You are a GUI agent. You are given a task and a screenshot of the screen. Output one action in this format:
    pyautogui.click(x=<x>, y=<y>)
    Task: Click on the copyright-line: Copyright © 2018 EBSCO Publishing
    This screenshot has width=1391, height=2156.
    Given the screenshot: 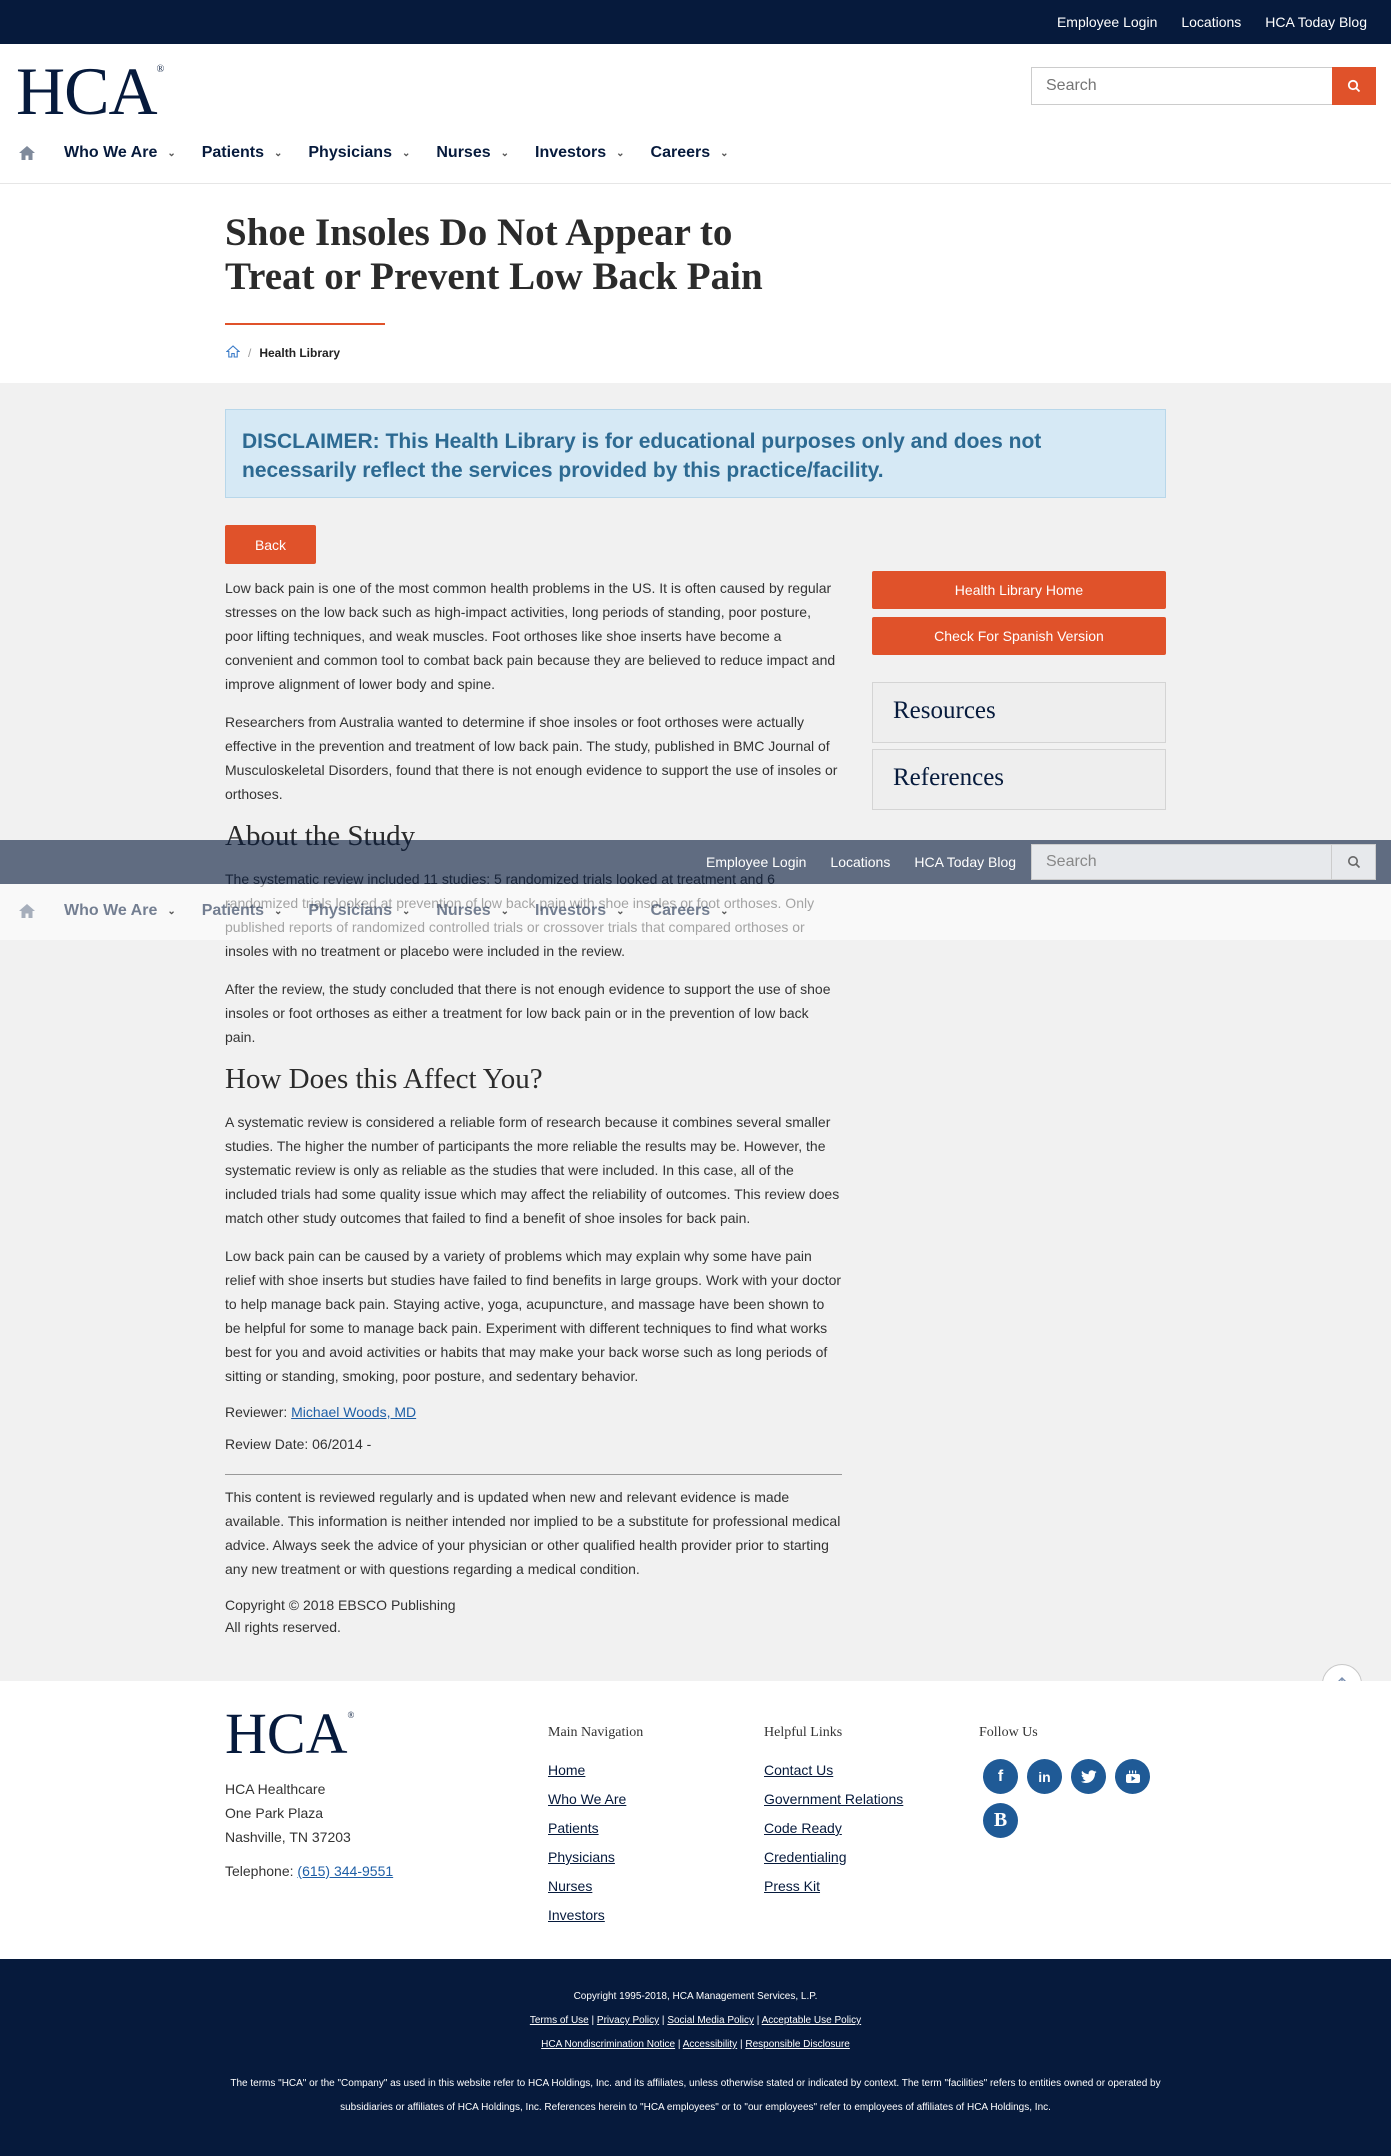 What is the action you would take?
    pyautogui.click(x=340, y=1605)
    